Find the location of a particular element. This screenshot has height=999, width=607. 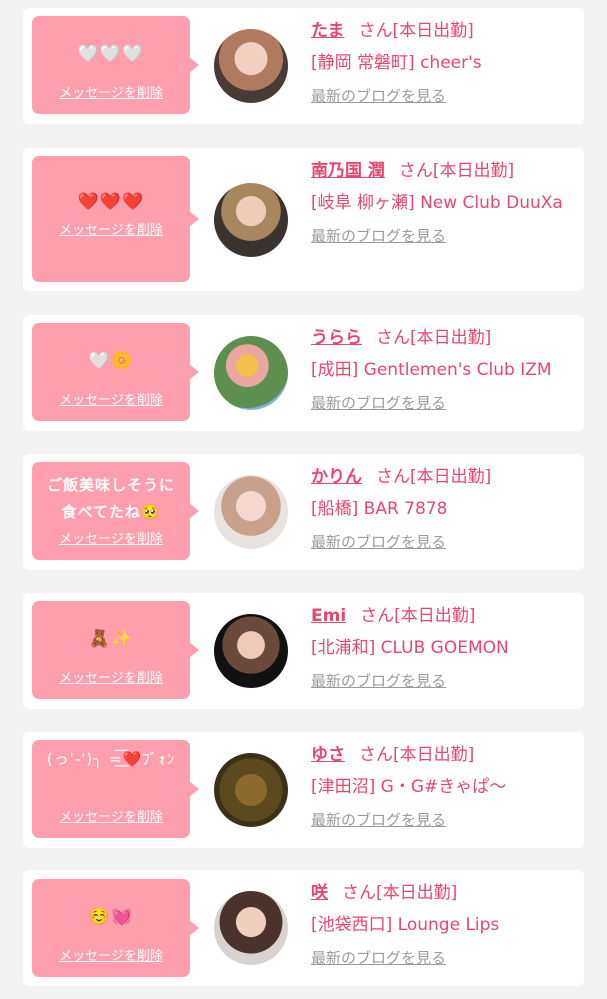

cast-name-link: ゆさ is located at coordinates (328, 755).